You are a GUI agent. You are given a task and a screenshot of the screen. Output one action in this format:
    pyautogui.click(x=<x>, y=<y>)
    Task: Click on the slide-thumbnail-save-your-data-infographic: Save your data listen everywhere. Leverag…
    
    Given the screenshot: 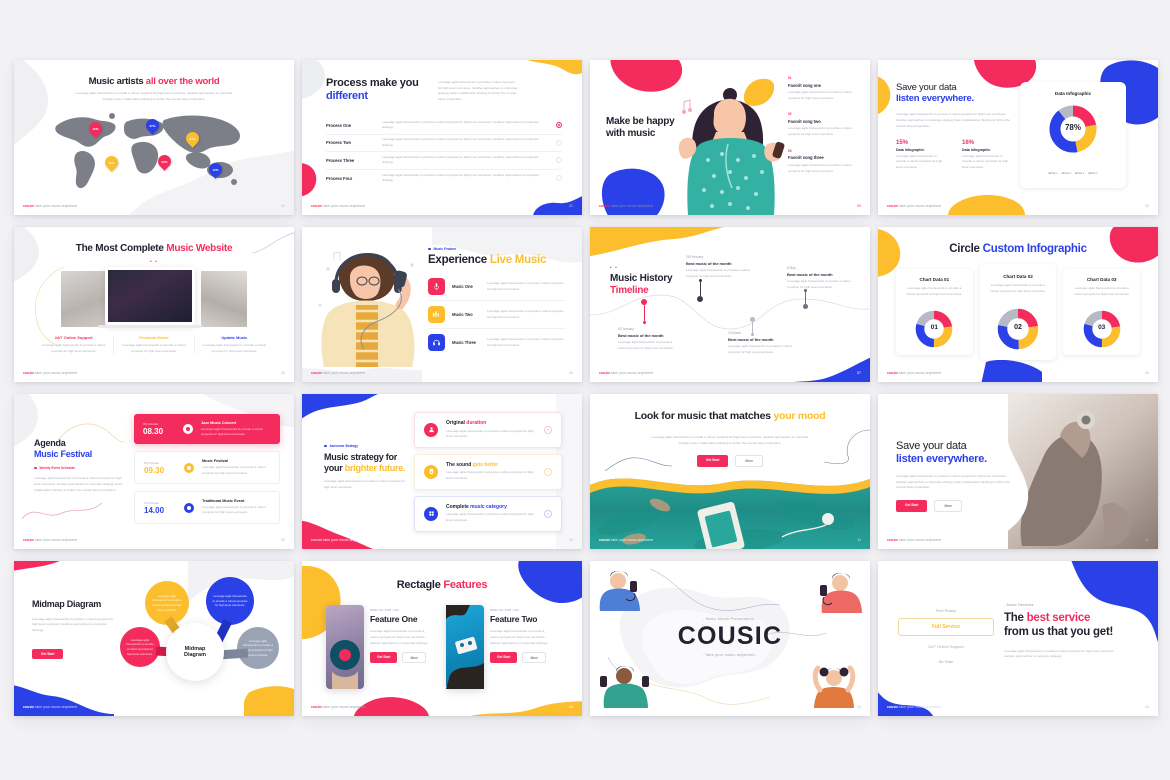 What is the action you would take?
    pyautogui.click(x=1018, y=137)
    